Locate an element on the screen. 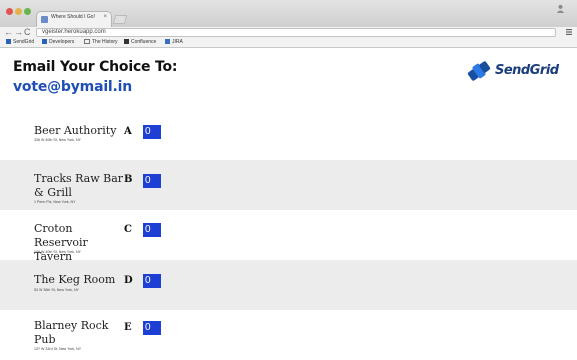 Image resolution: width=577 pixels, height=360 pixels. jira-bookmark-icon is located at coordinates (167, 41).